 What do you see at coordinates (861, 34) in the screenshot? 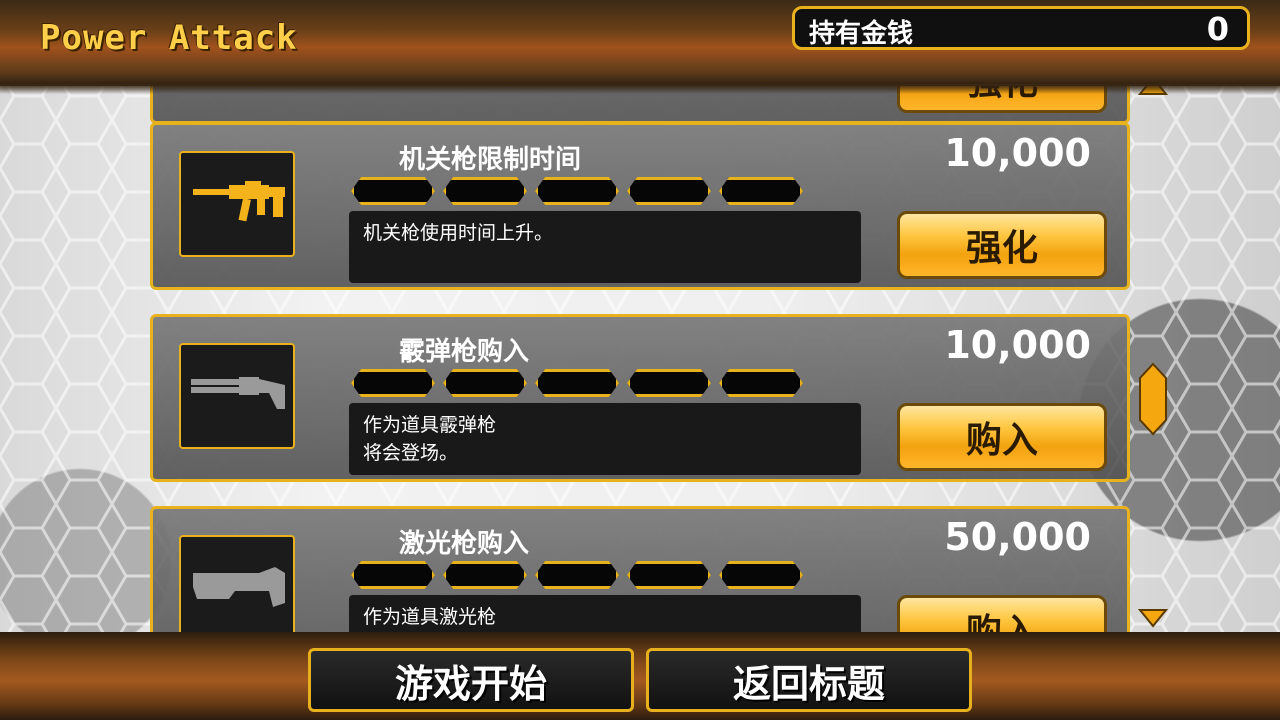
I see `money-label: 持有金钱` at bounding box center [861, 34].